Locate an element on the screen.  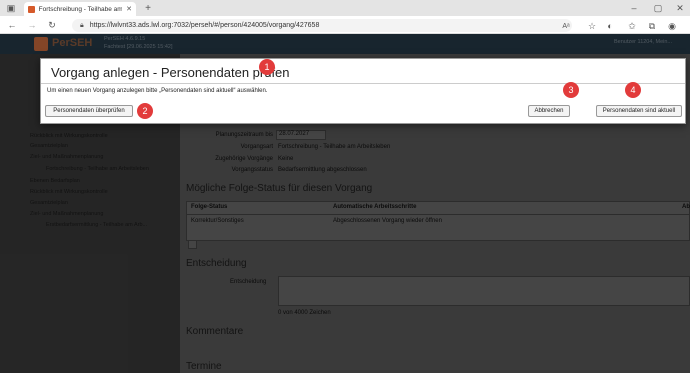
annotation-badge: 2 is located at coordinates (145, 111).